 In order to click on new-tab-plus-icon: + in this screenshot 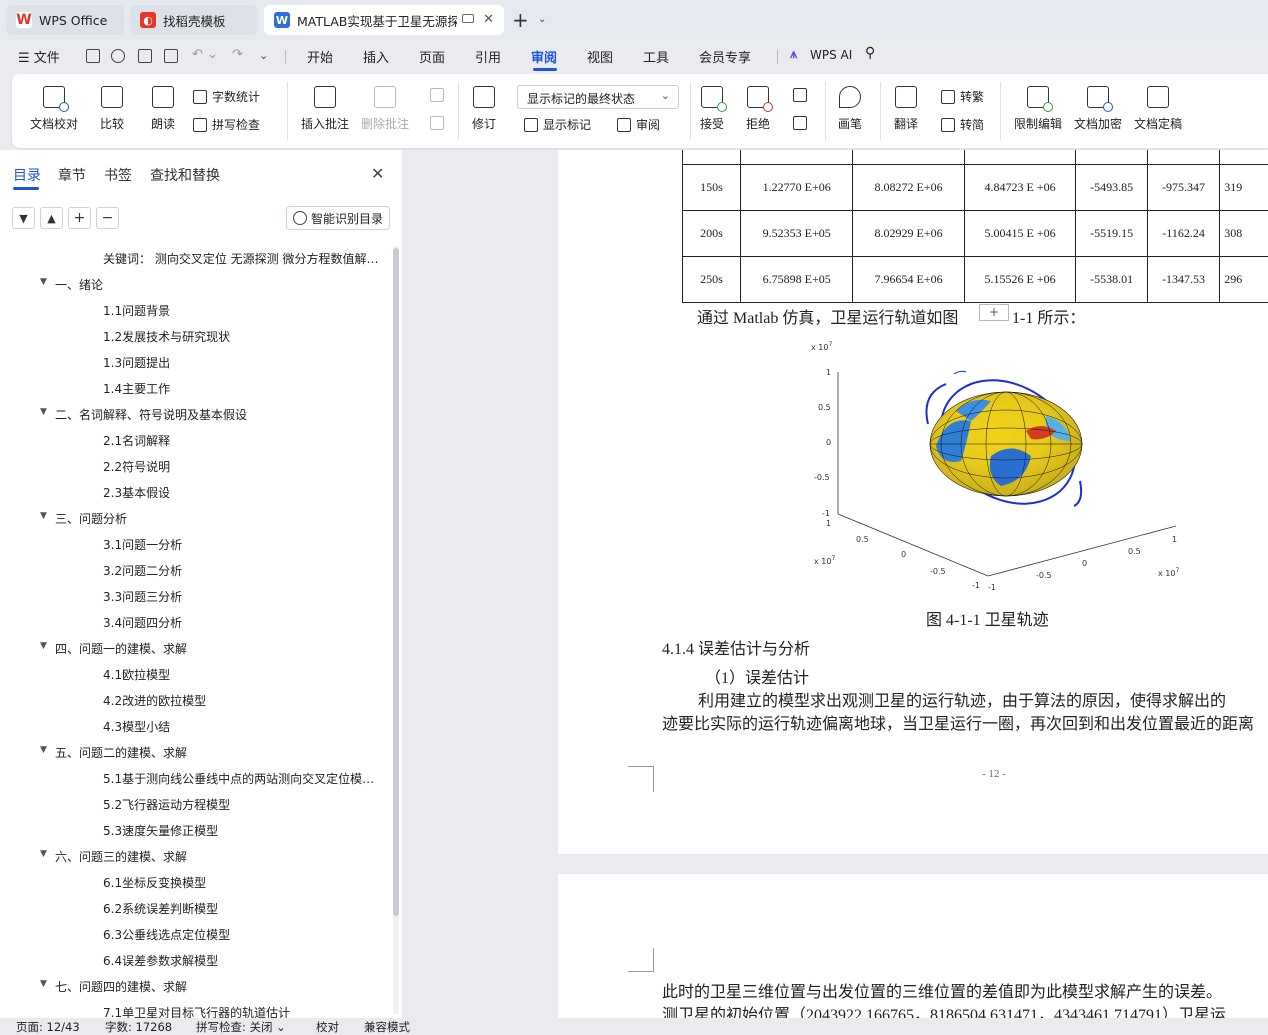, I will do `click(520, 20)`.